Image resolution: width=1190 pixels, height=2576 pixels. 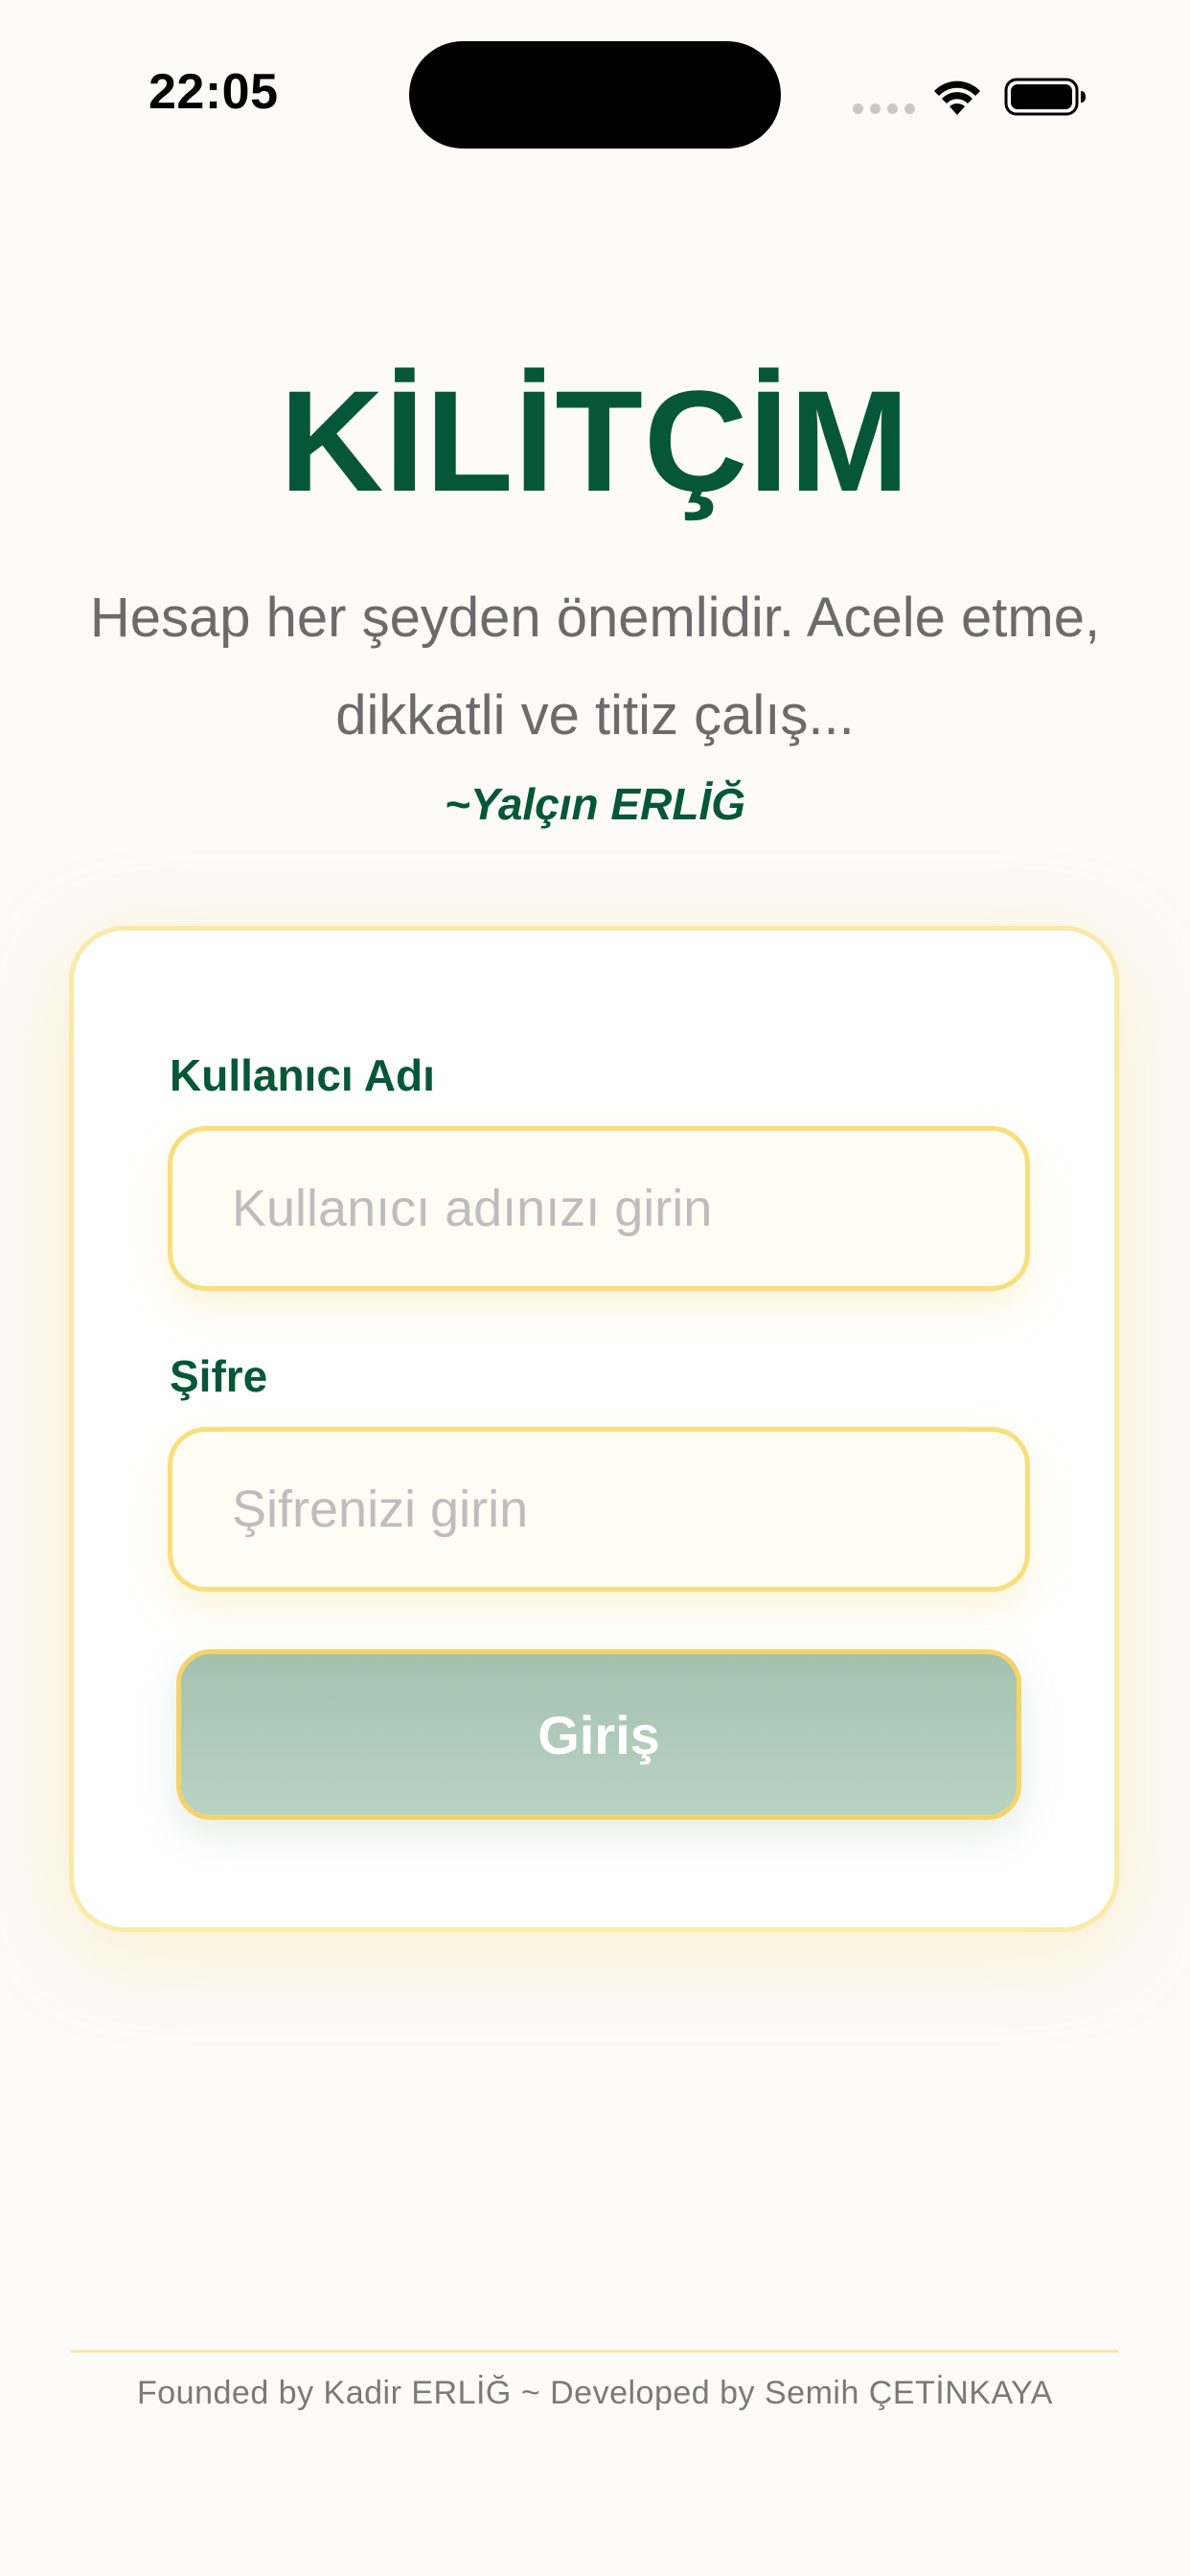 What do you see at coordinates (1045, 97) in the screenshot?
I see `battery-icon` at bounding box center [1045, 97].